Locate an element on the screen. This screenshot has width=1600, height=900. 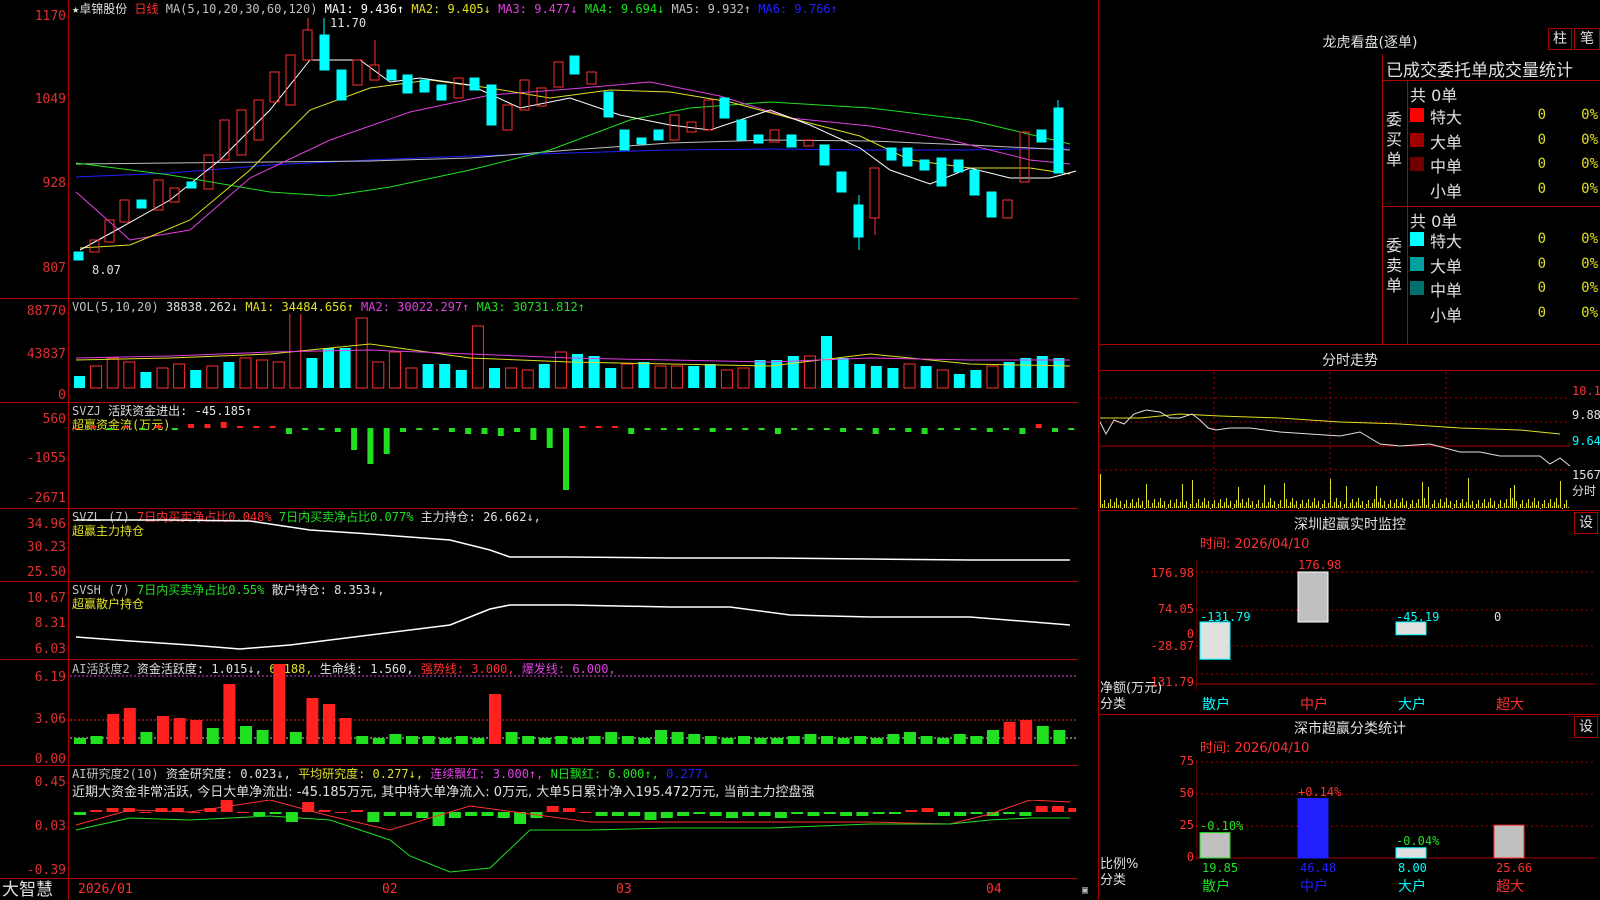
date-label: 04 is located at coordinates (994, 889).